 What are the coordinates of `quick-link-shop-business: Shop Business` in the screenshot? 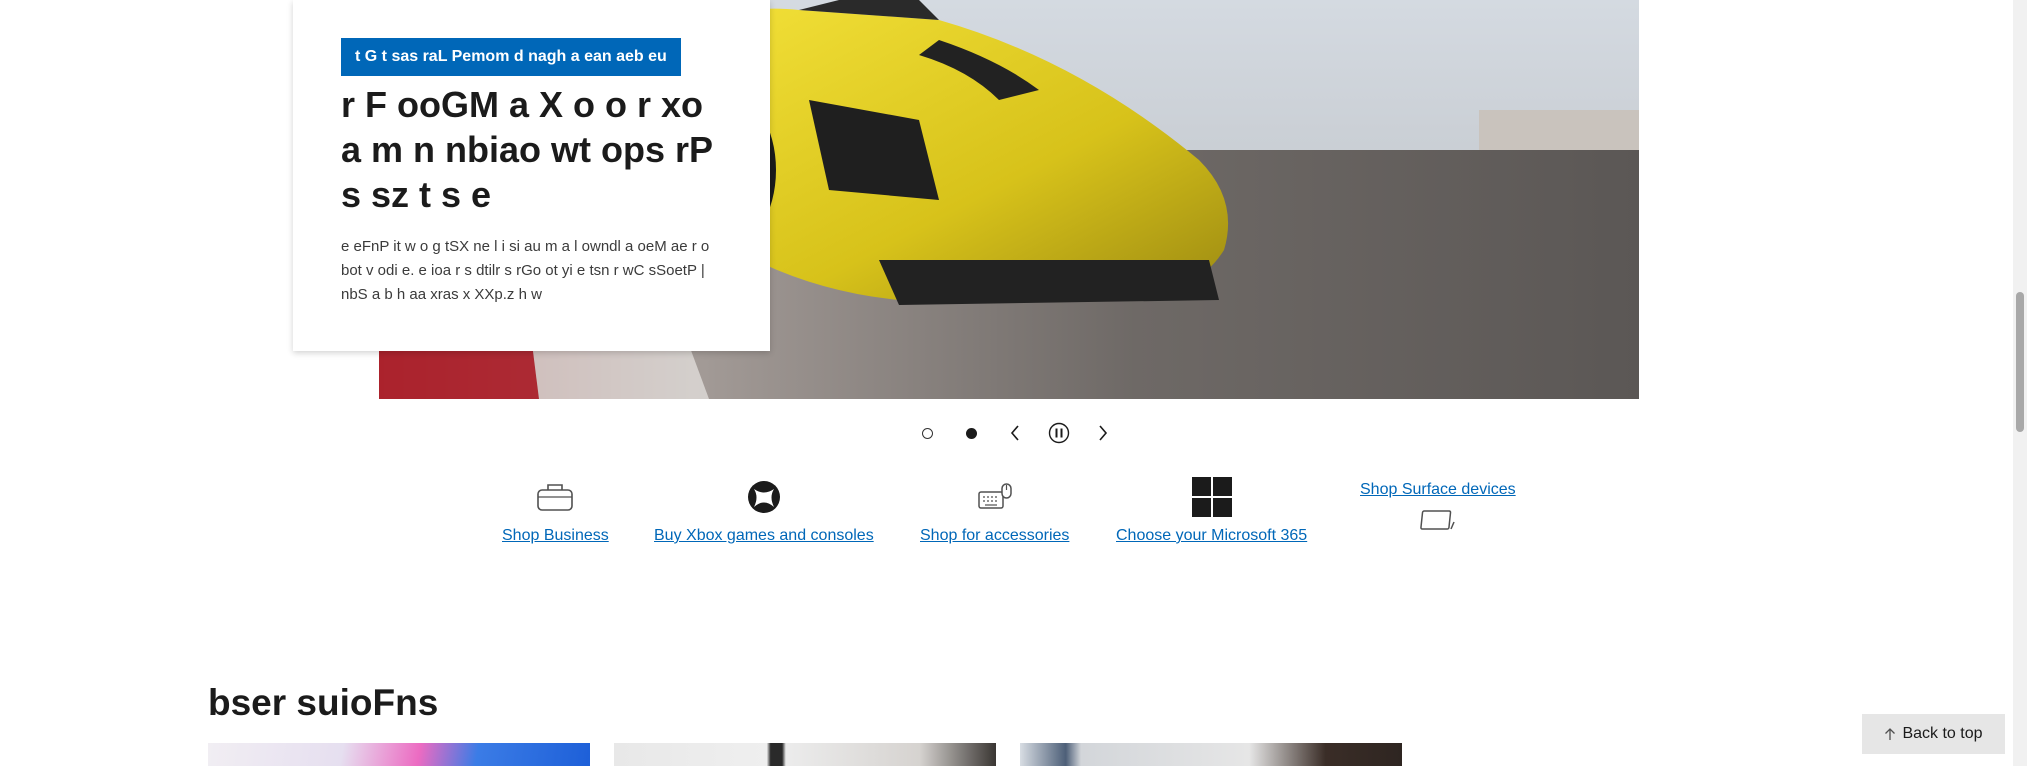 It's located at (555, 510).